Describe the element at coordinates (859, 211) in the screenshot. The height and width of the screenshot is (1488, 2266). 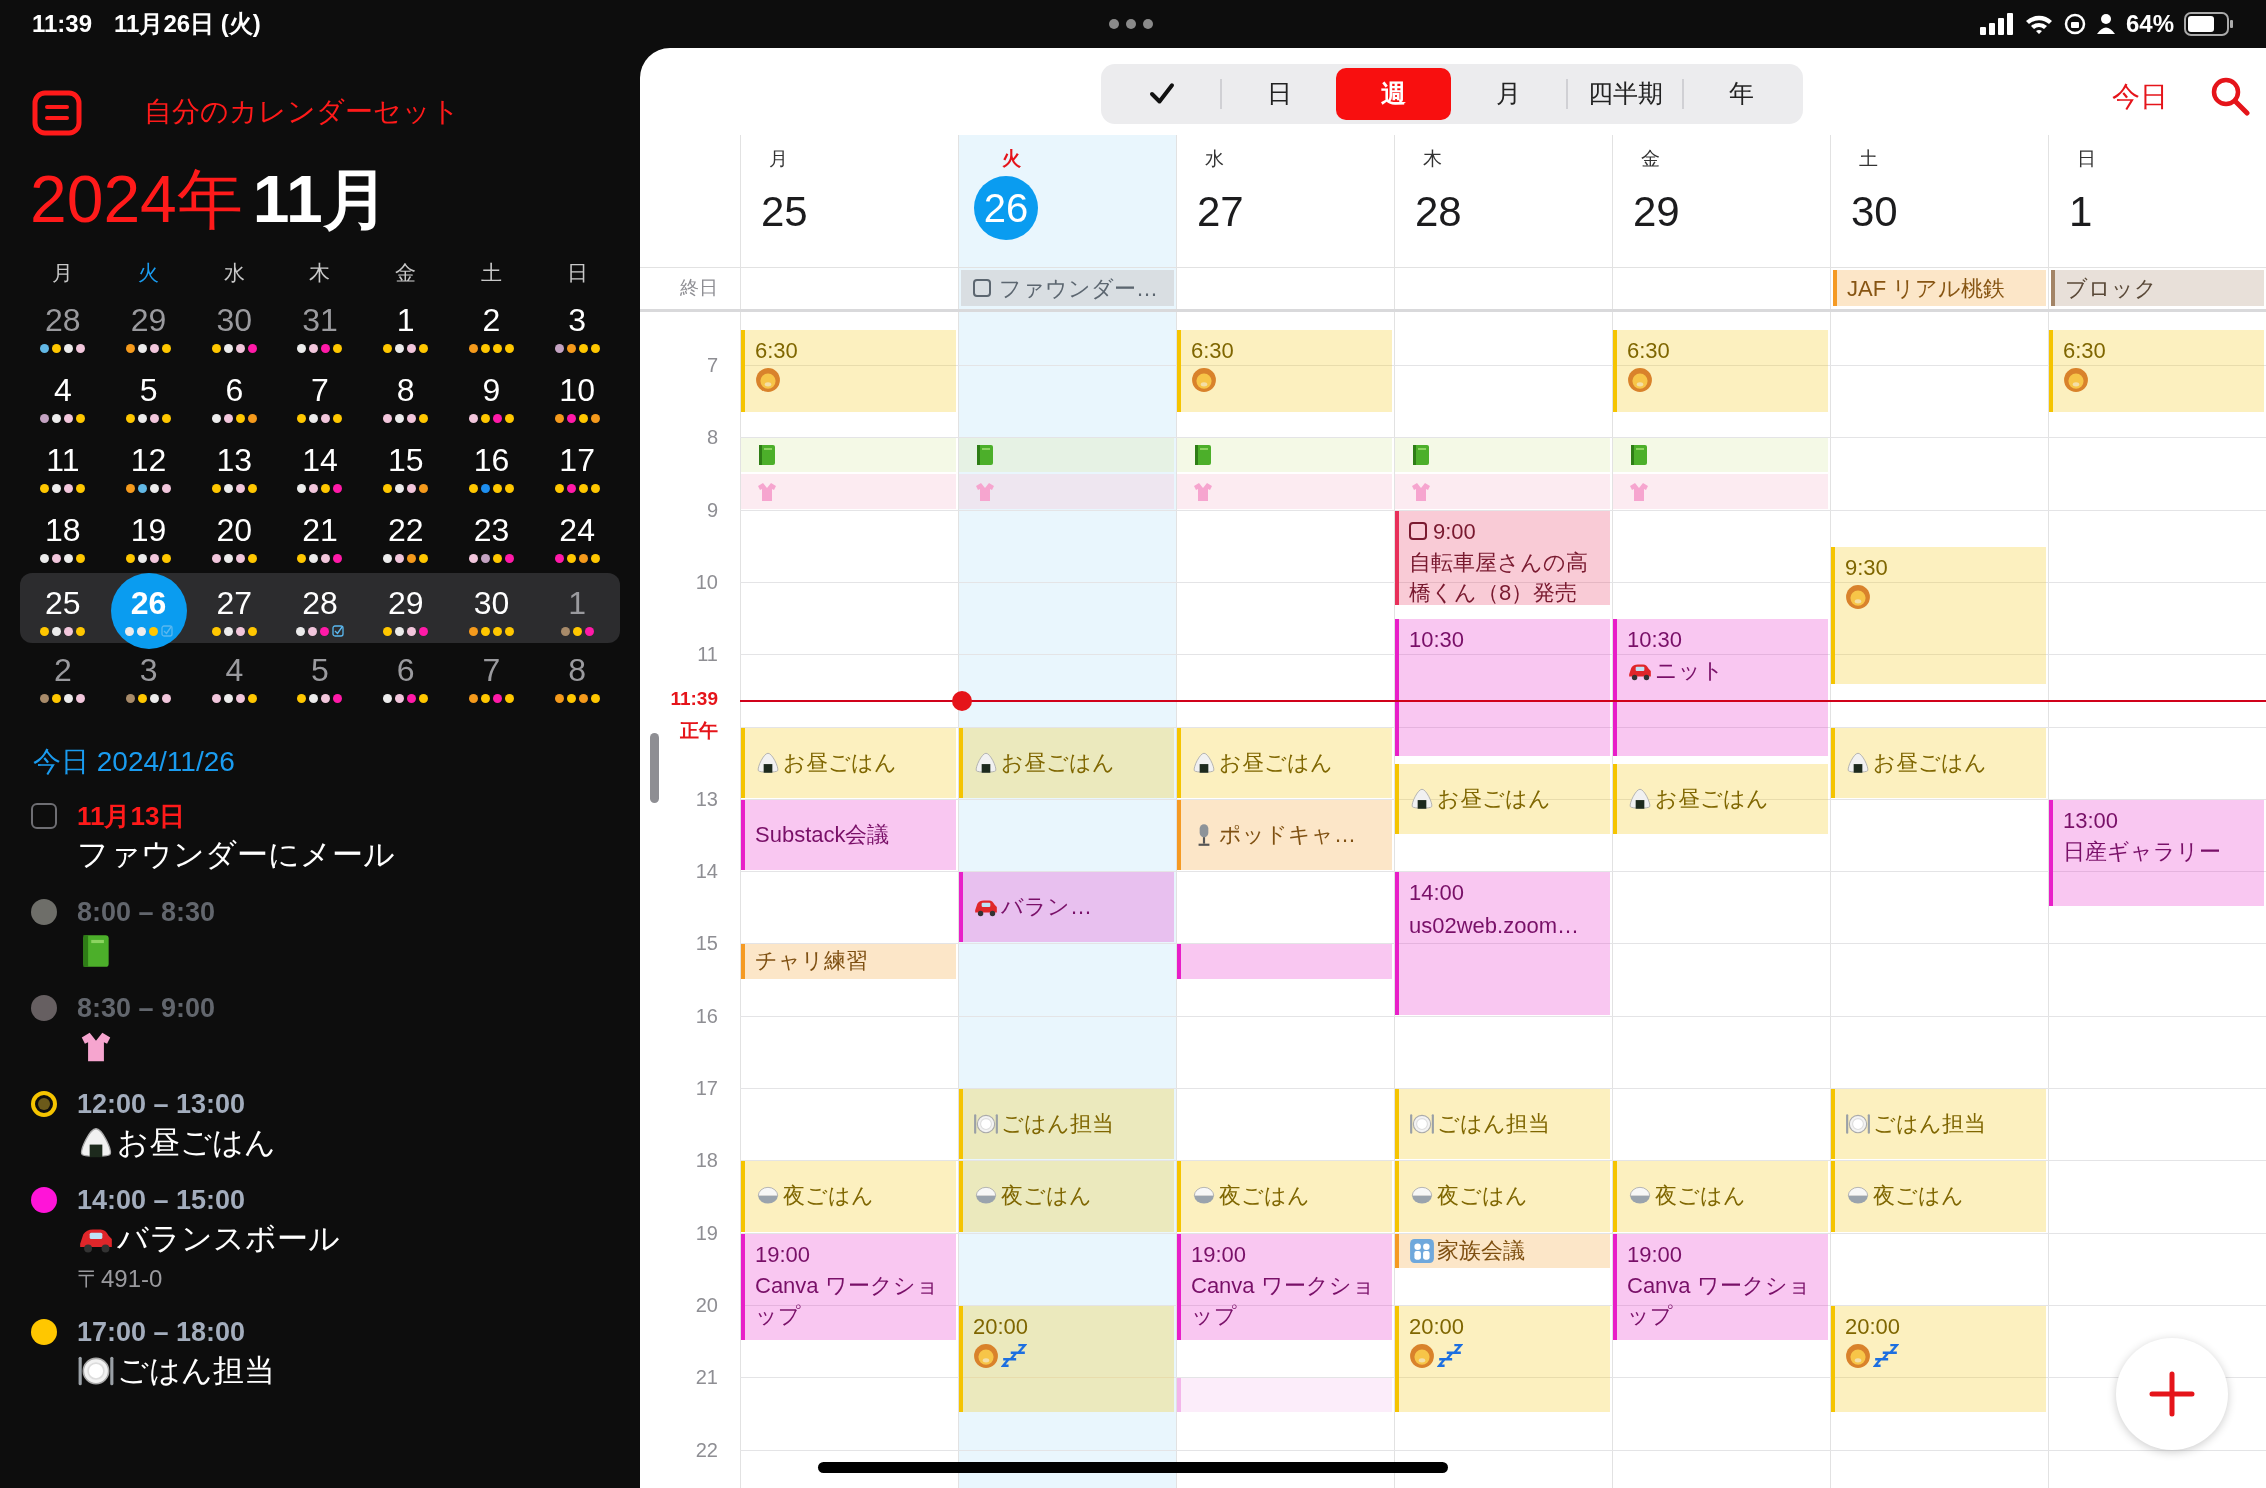
I see `day-date: 25` at that location.